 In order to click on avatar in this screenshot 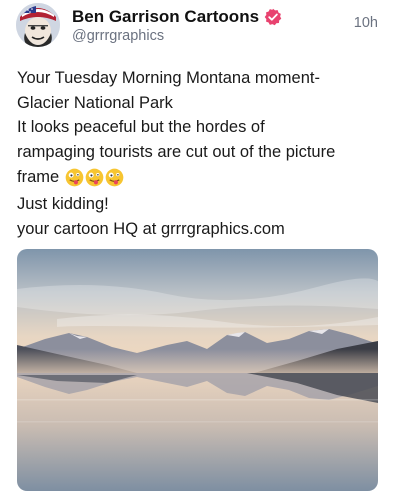, I will do `click(38, 25)`.